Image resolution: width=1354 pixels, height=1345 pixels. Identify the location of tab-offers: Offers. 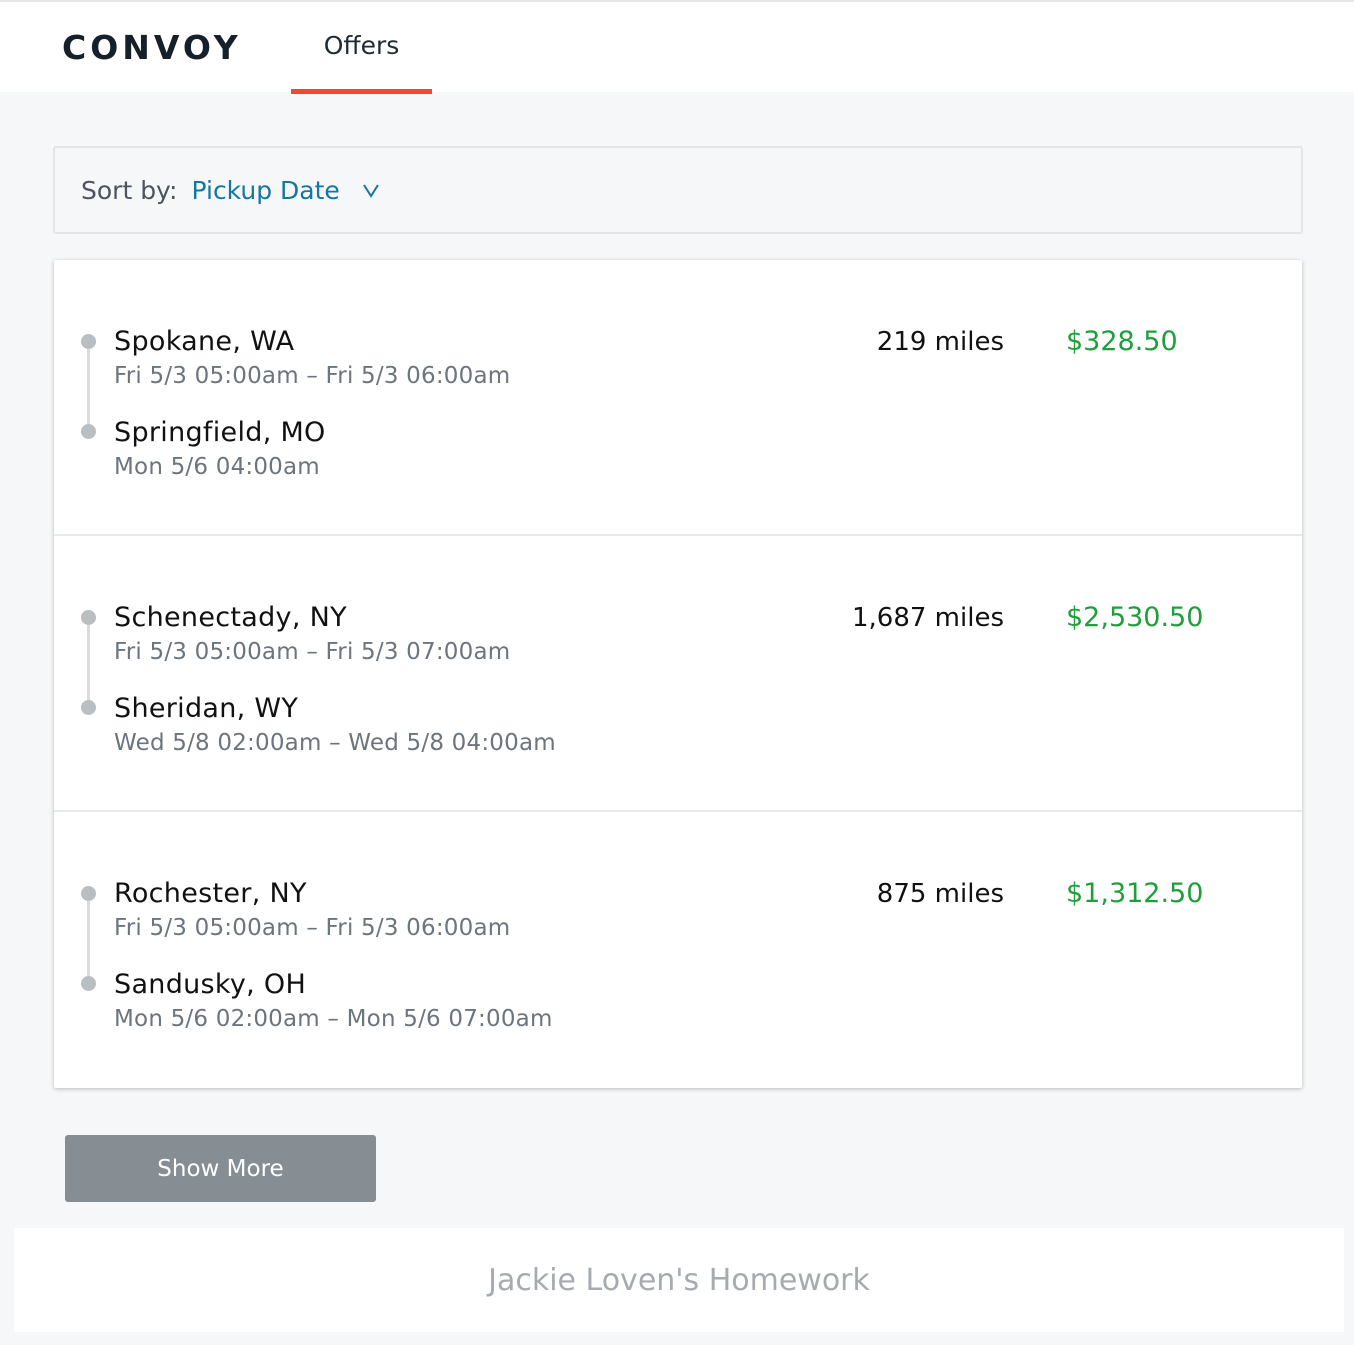
(361, 48).